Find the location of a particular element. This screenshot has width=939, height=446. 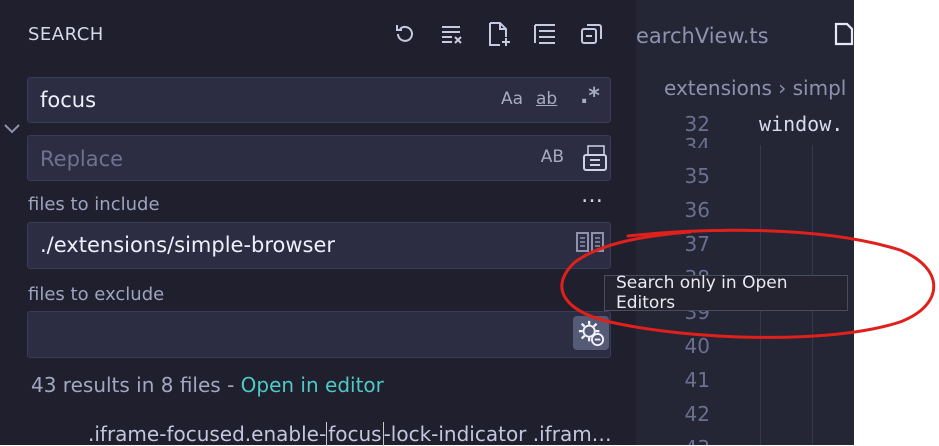

replace-all-icon is located at coordinates (596, 157).